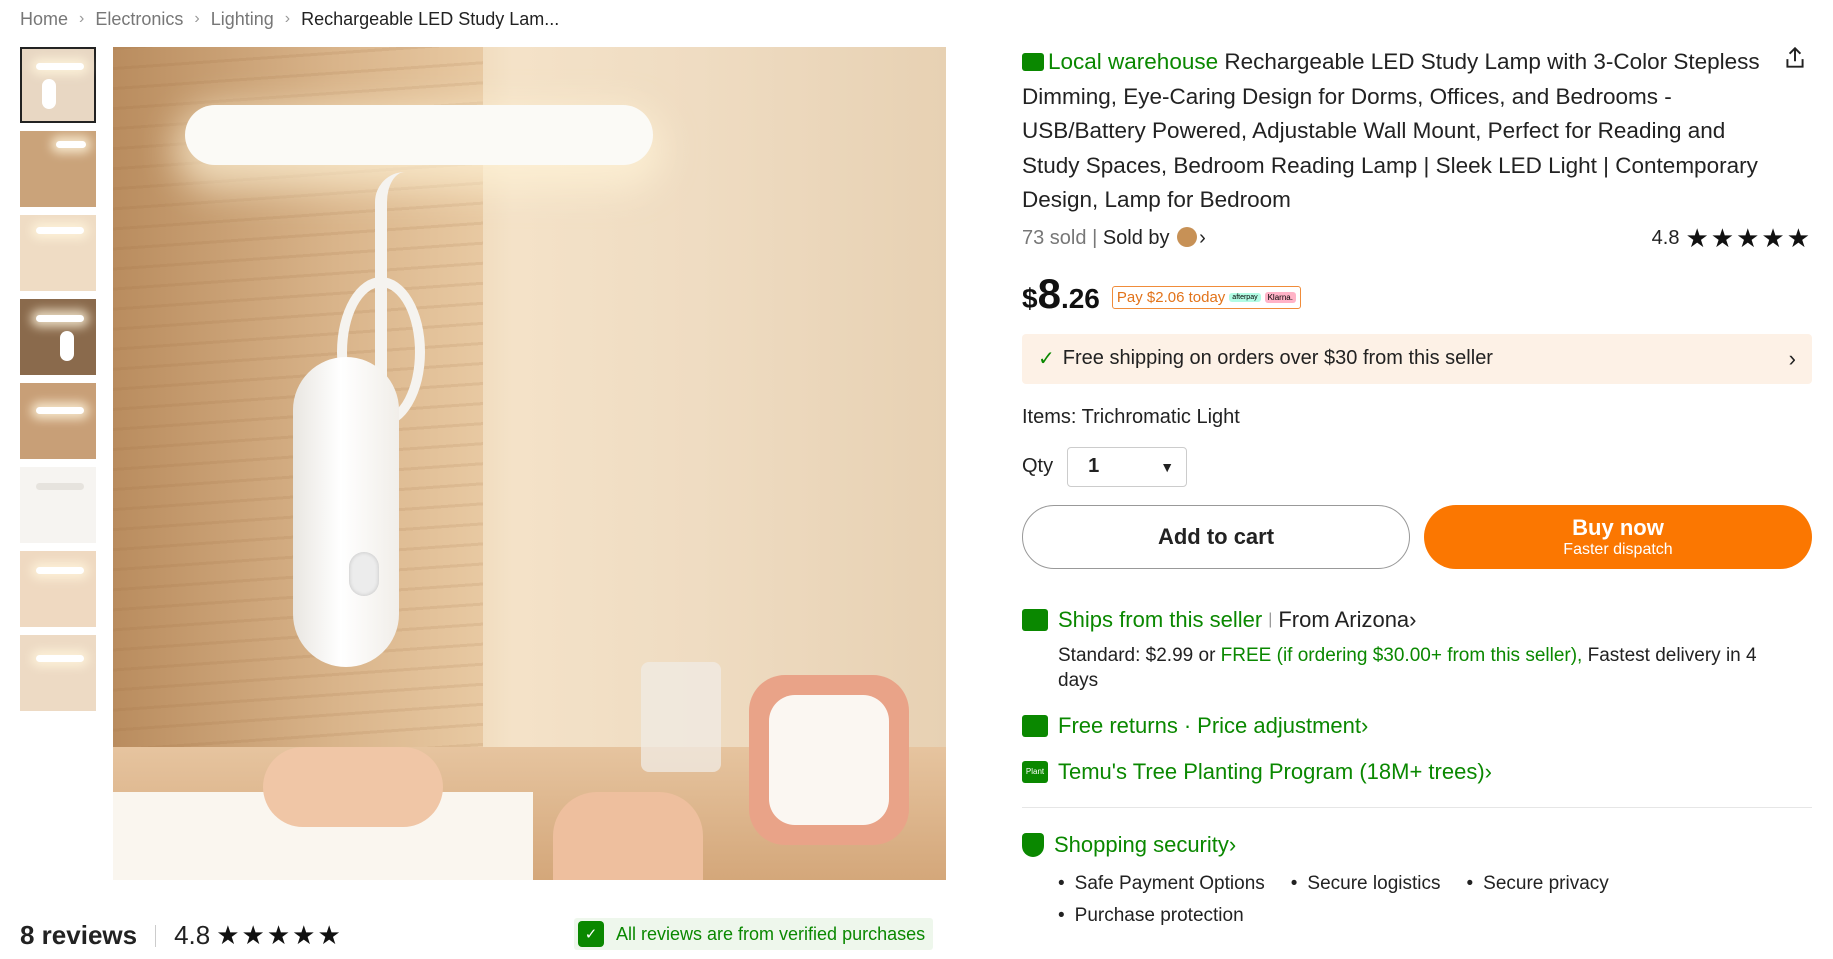 The image size is (1833, 959). What do you see at coordinates (1417, 536) in the screenshot?
I see `action-buttons: Add to cart Buy now Faster dispatch` at bounding box center [1417, 536].